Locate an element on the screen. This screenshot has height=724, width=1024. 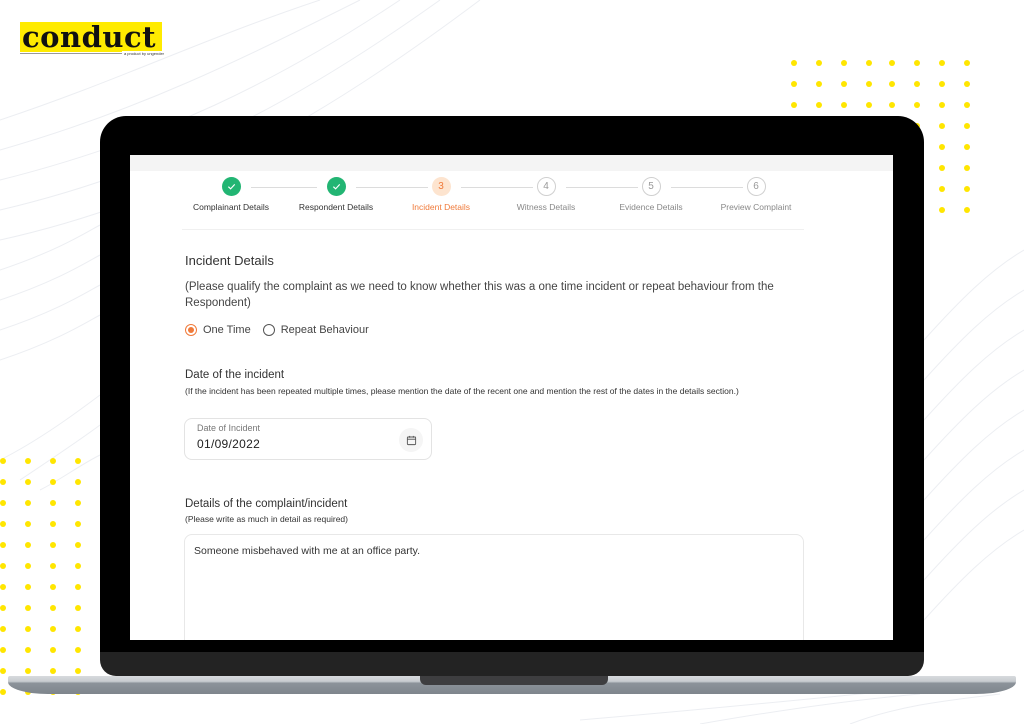
date-of-incident-field: Date of Incident 01/09/2022 is located at coordinates (308, 439).